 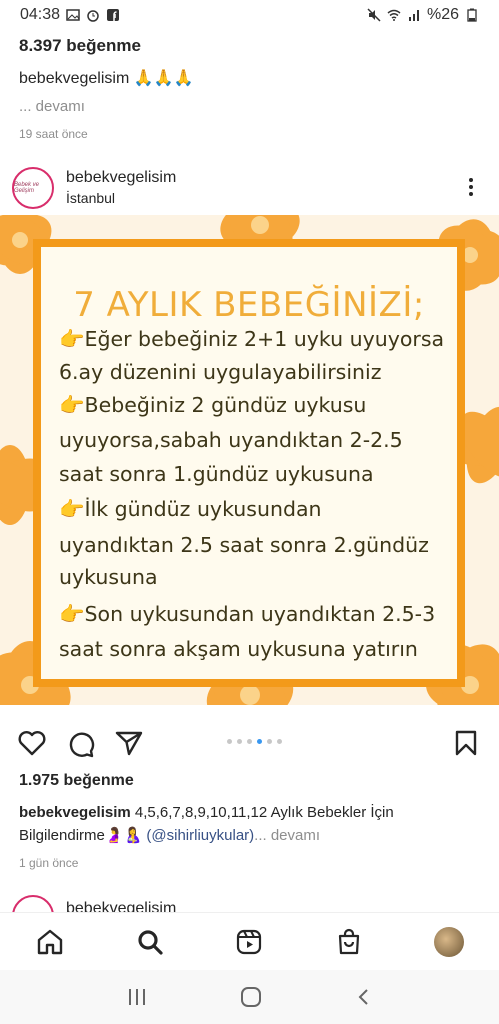 I want to click on caption-username: bebekvegelisim, so click(x=75, y=812).